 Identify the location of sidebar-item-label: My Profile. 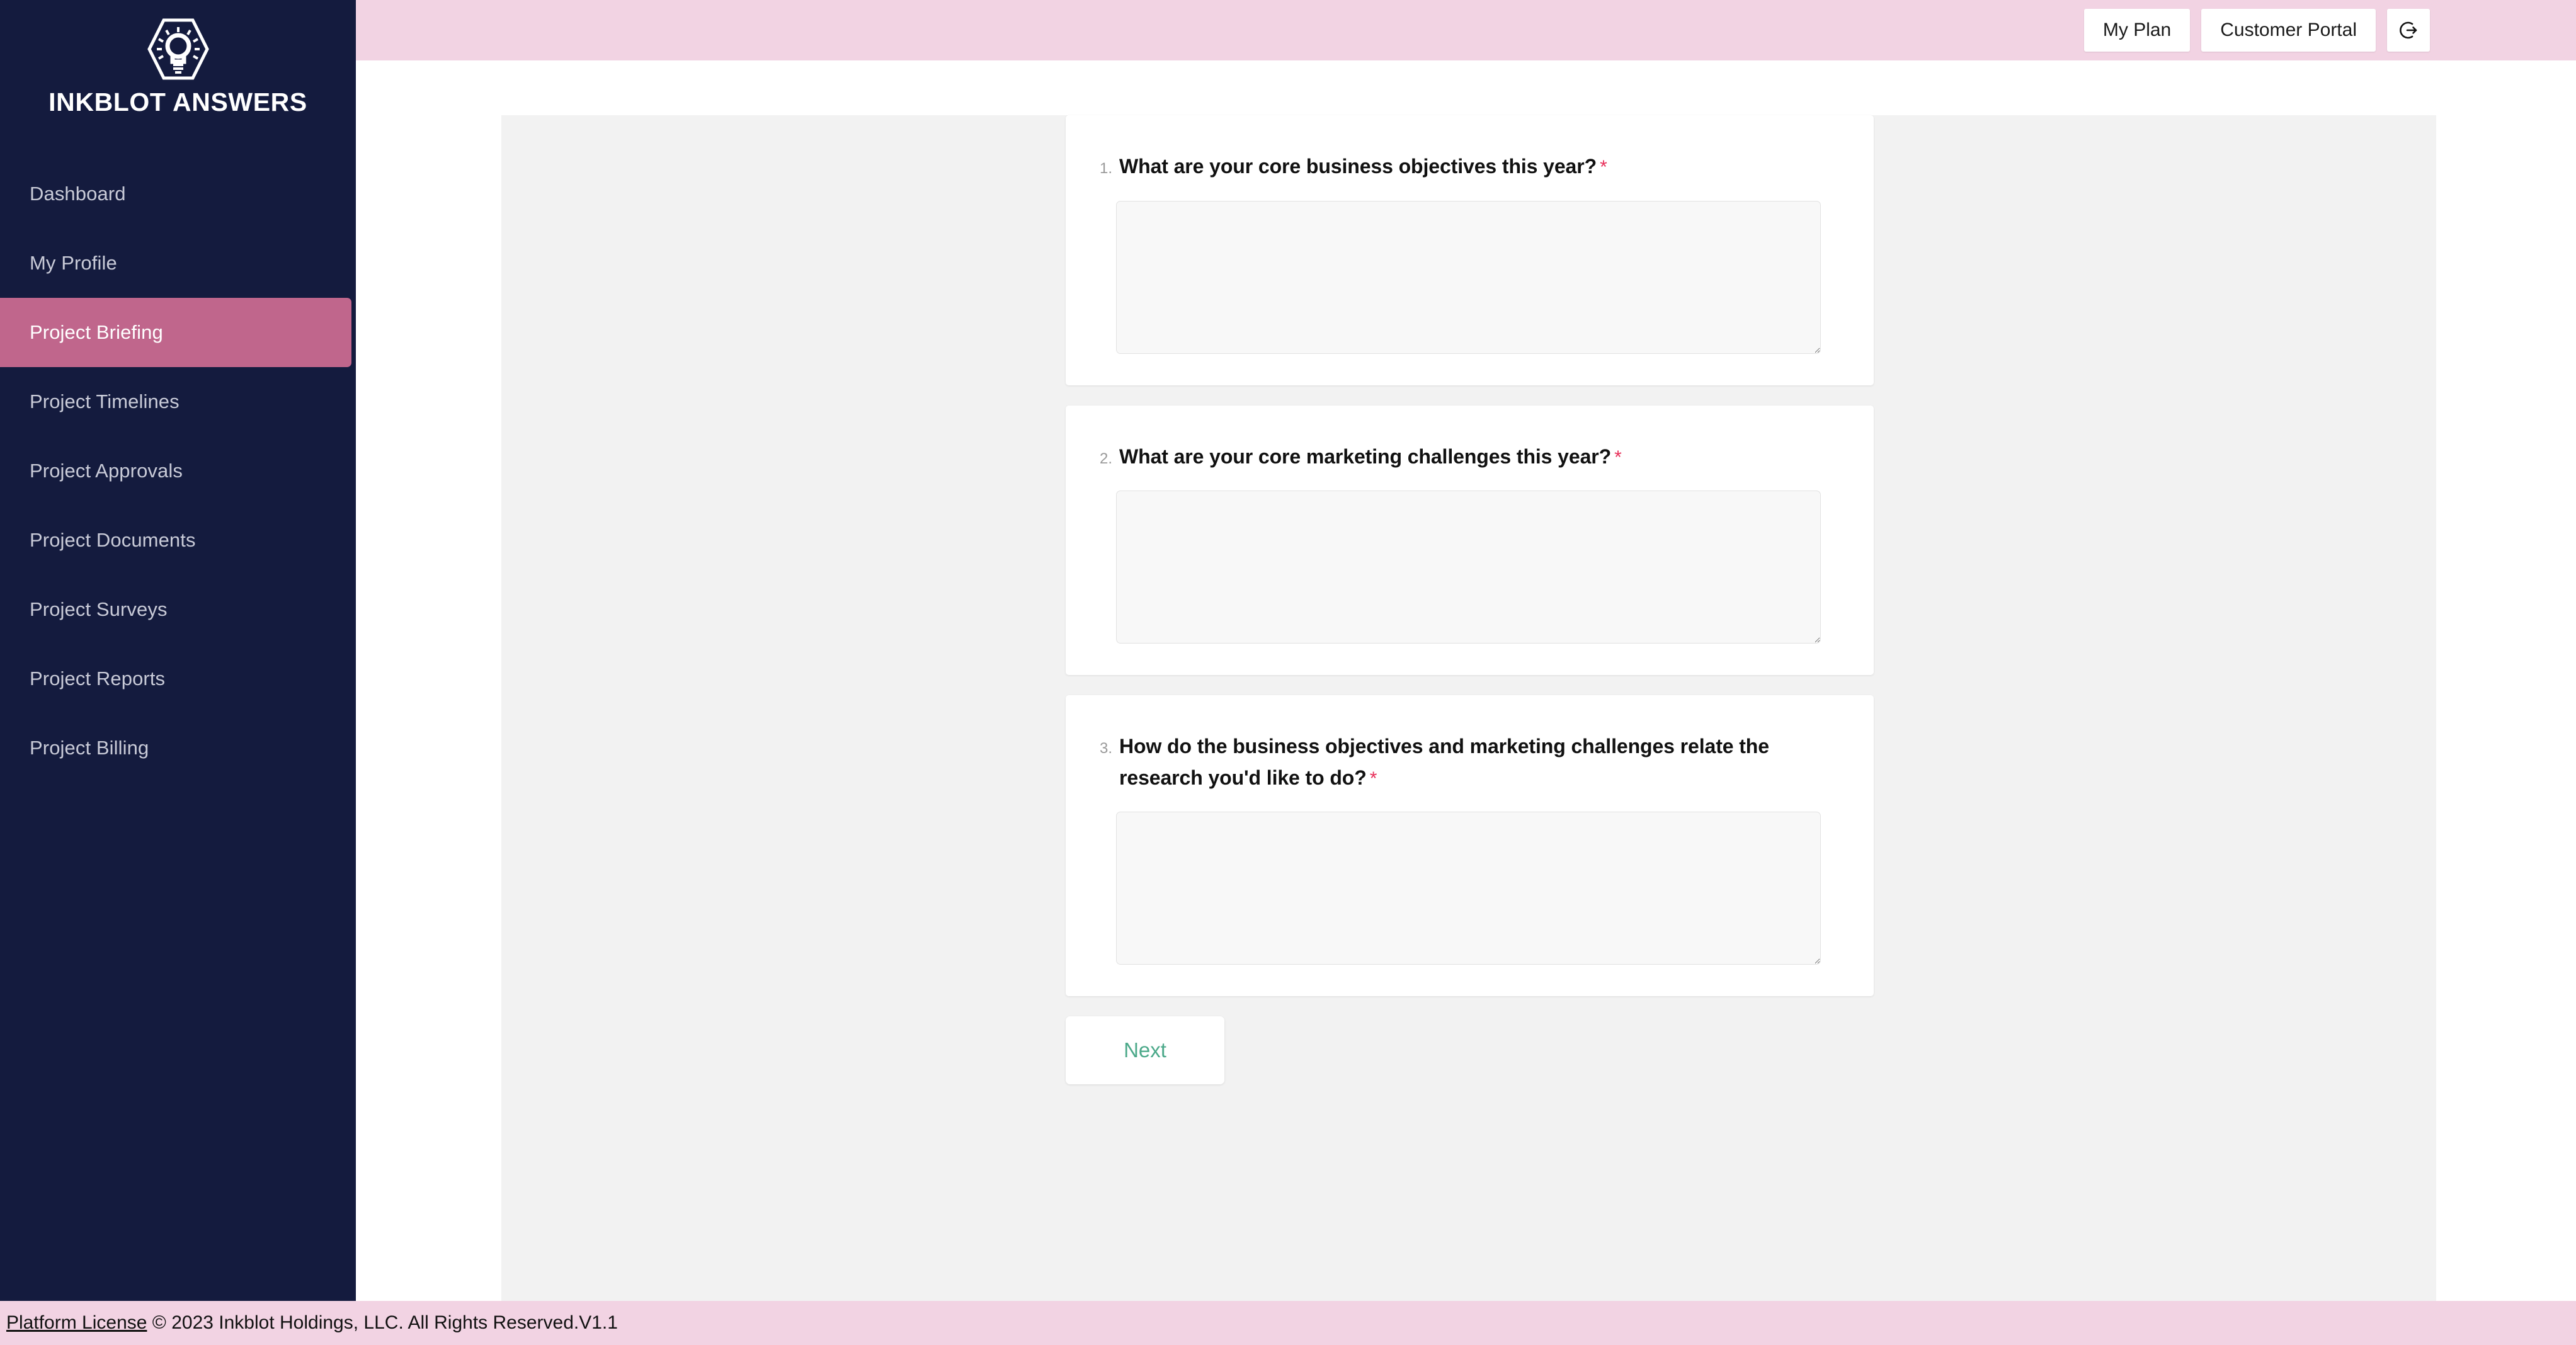
(73, 263).